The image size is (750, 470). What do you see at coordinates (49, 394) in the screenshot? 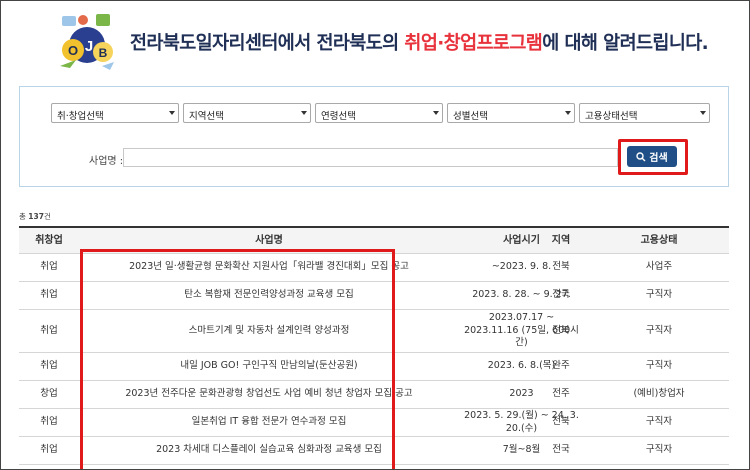
I see `row-type: 창업` at bounding box center [49, 394].